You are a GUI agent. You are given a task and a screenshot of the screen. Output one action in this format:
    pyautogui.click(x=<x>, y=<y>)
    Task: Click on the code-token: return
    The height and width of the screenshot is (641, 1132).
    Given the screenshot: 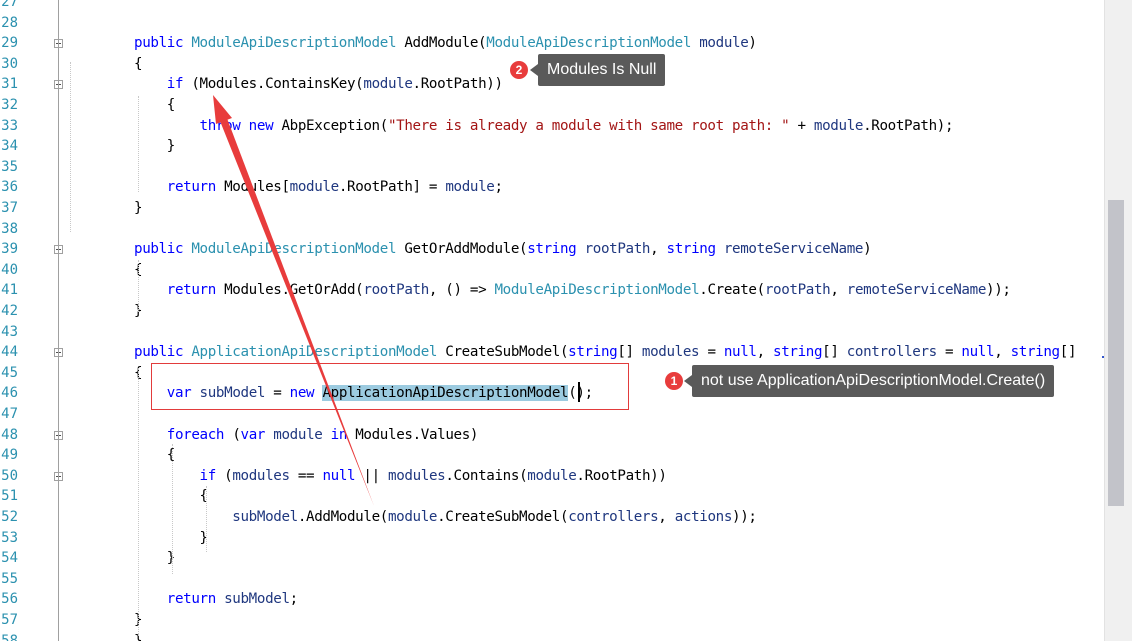 What is the action you would take?
    pyautogui.click(x=179, y=187)
    